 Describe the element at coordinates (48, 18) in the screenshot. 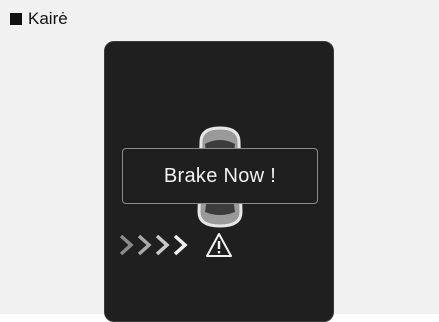

I see `heading-label: Kairė` at that location.